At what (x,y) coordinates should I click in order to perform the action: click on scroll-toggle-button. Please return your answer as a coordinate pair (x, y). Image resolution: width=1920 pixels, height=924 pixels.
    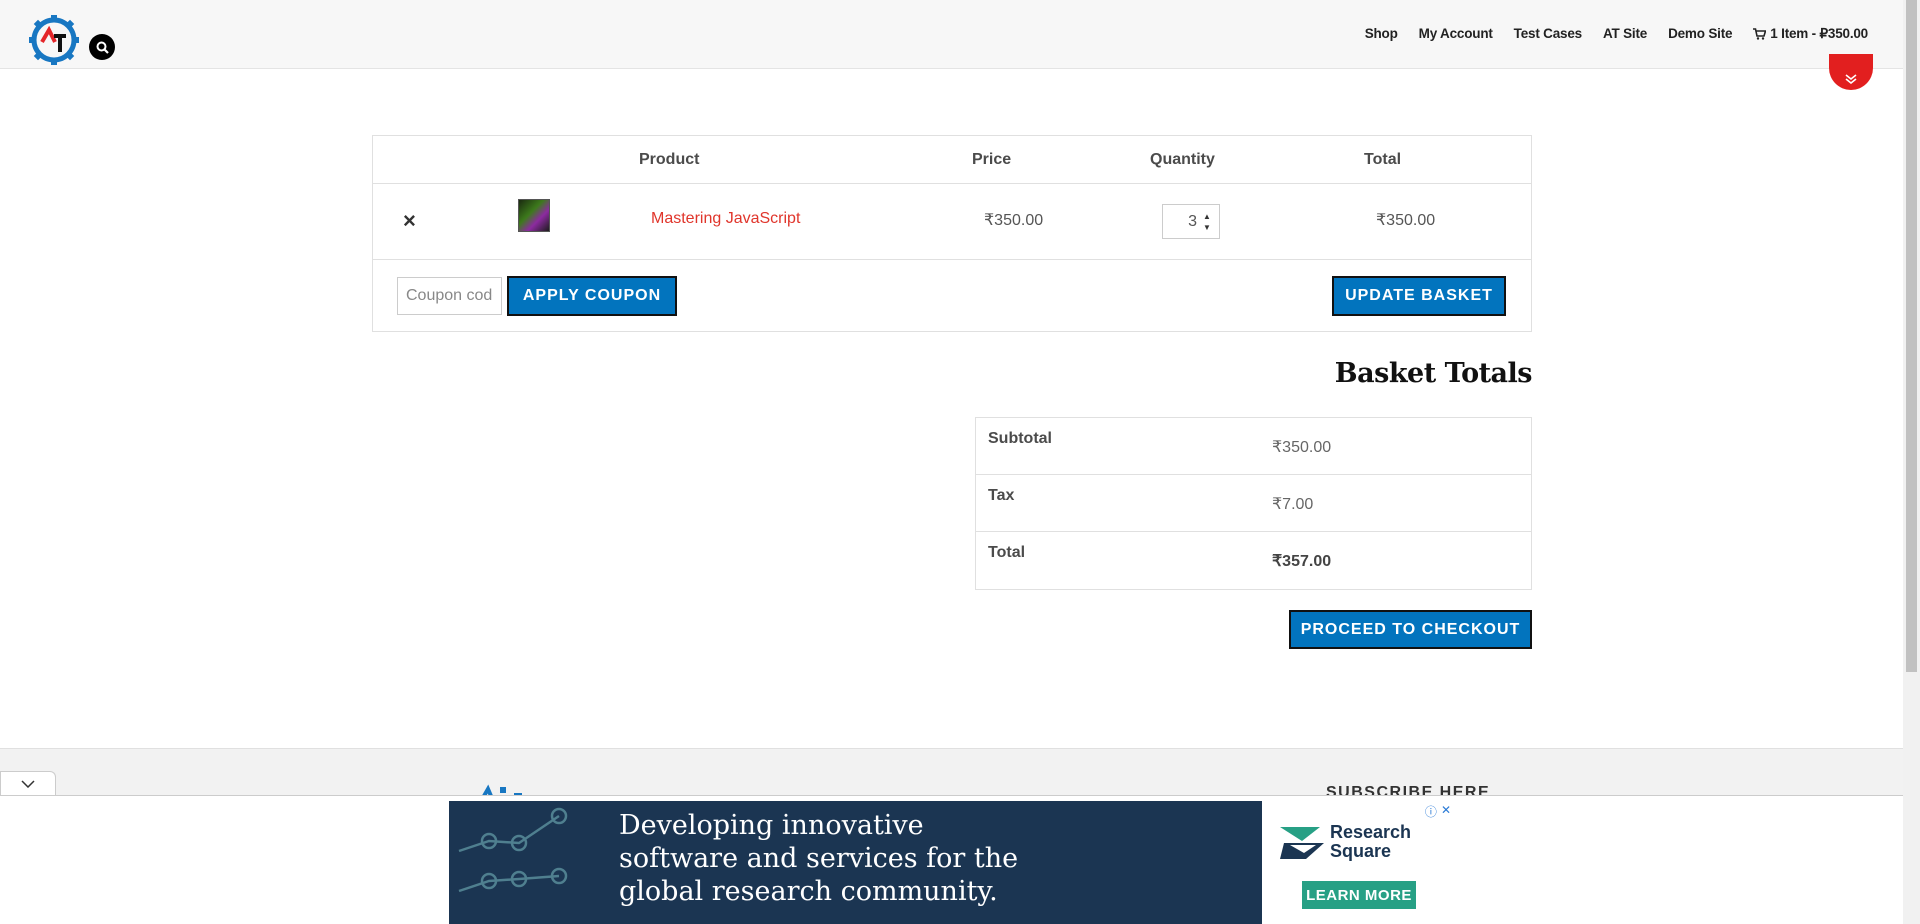
    Looking at the image, I should click on (1851, 72).